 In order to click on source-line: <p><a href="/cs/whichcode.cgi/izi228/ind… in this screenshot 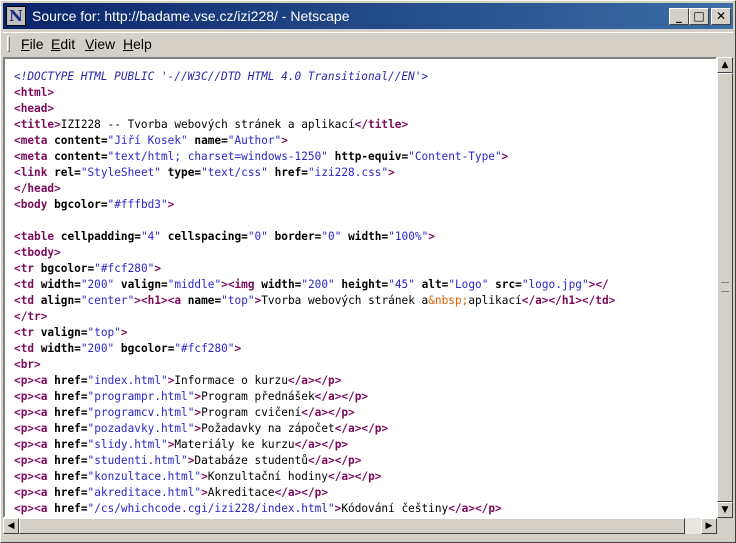, I will do `click(258, 508)`.